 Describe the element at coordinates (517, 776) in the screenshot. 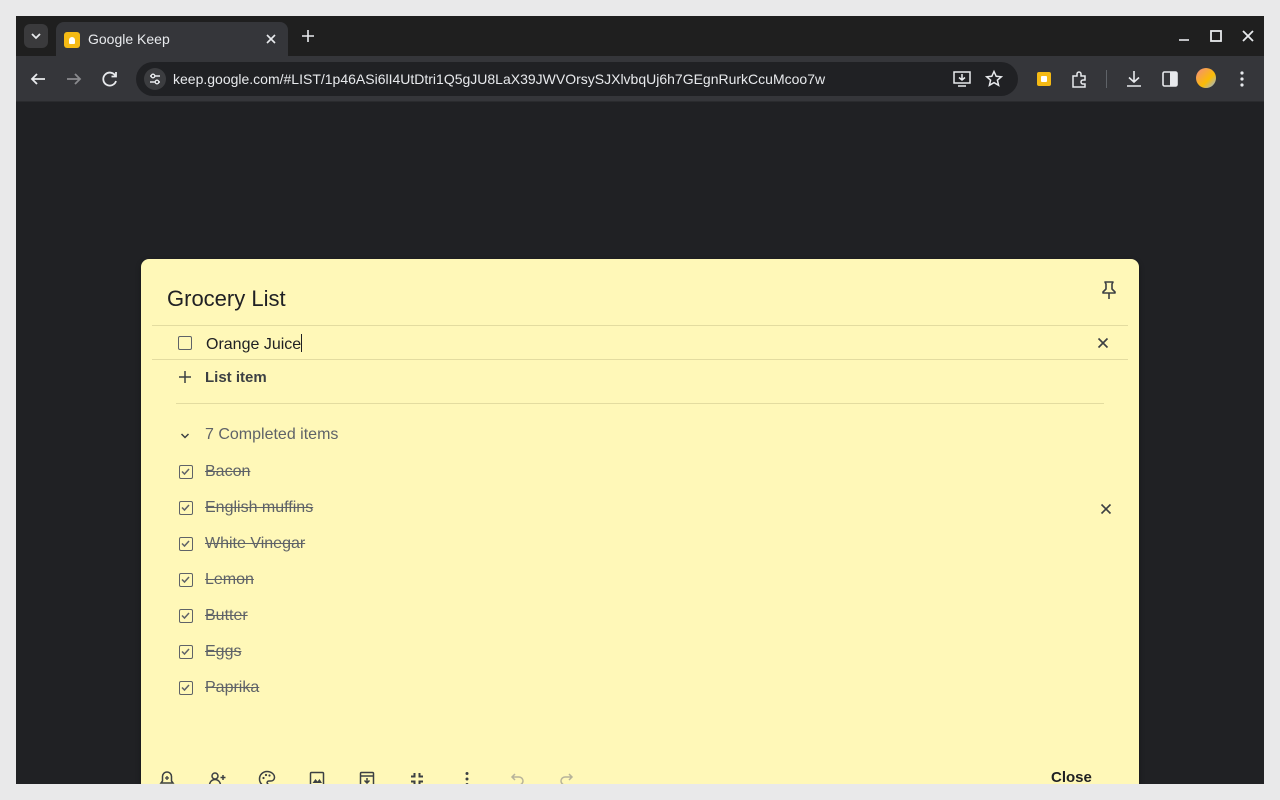

I see `undo-icon` at that location.